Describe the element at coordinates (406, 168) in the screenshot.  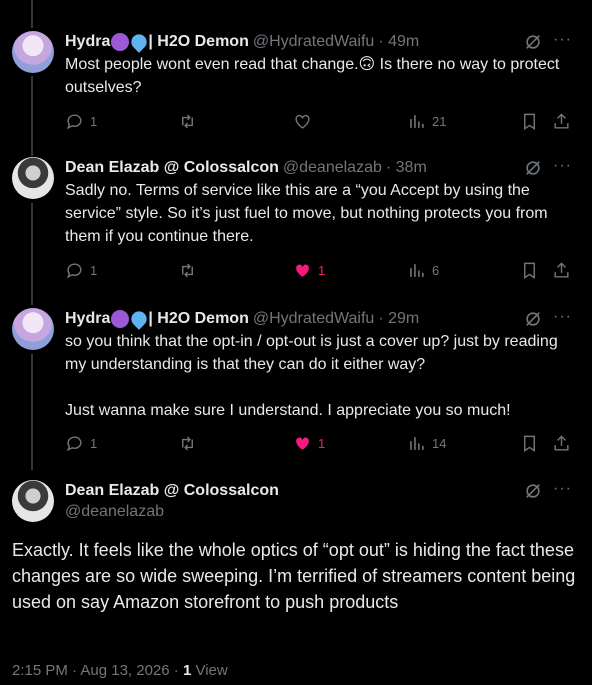
I see `timestamp: · 38m` at that location.